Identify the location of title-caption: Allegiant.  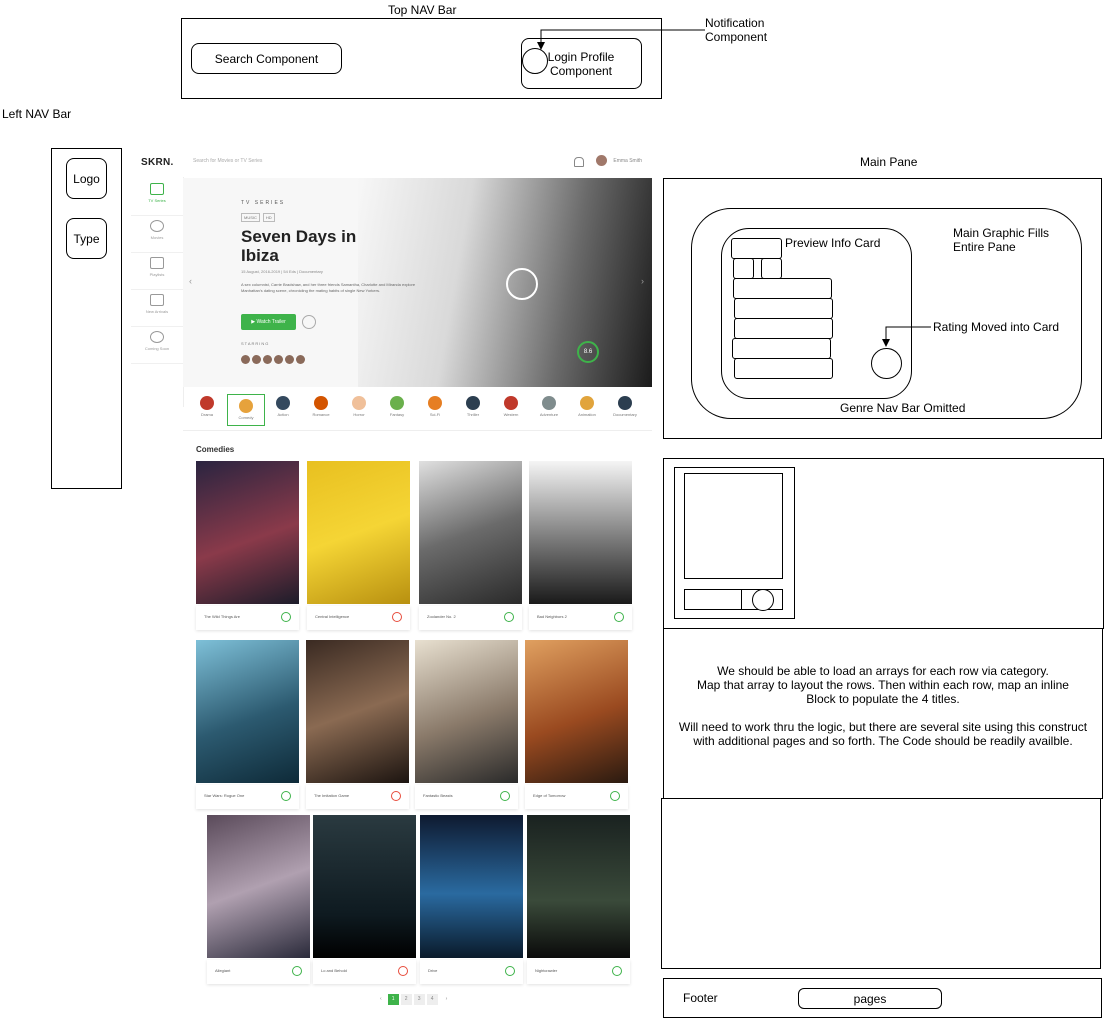
(258, 972).